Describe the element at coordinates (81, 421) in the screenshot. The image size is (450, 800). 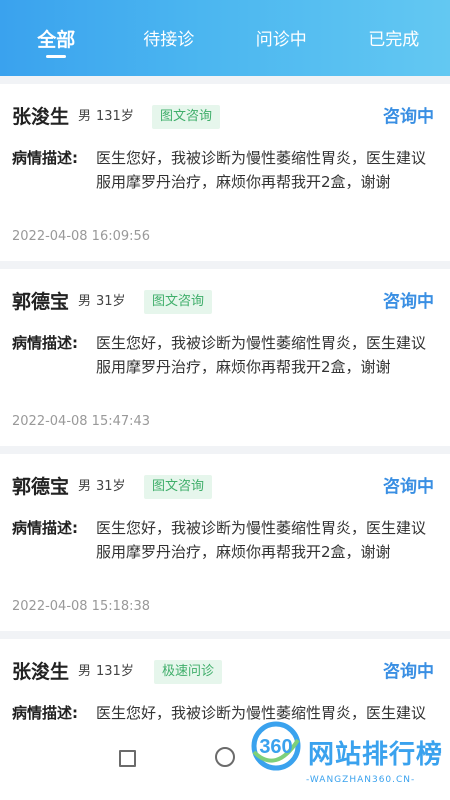
I see `timestamp: 2022-04-08 15:47:43` at that location.